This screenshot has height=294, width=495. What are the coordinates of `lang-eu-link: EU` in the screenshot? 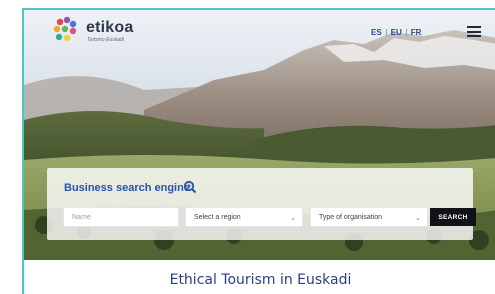 It's located at (396, 32).